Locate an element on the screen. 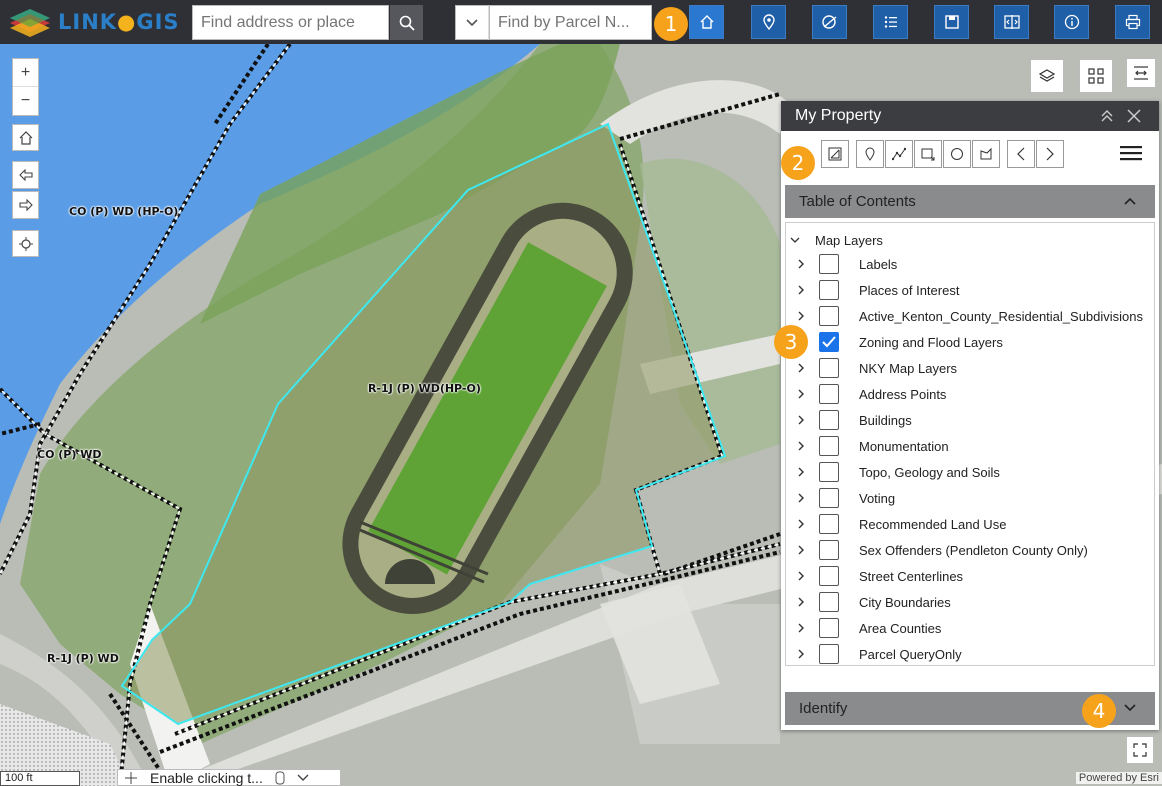 The image size is (1162, 786). previous-button is located at coordinates (1021, 154).